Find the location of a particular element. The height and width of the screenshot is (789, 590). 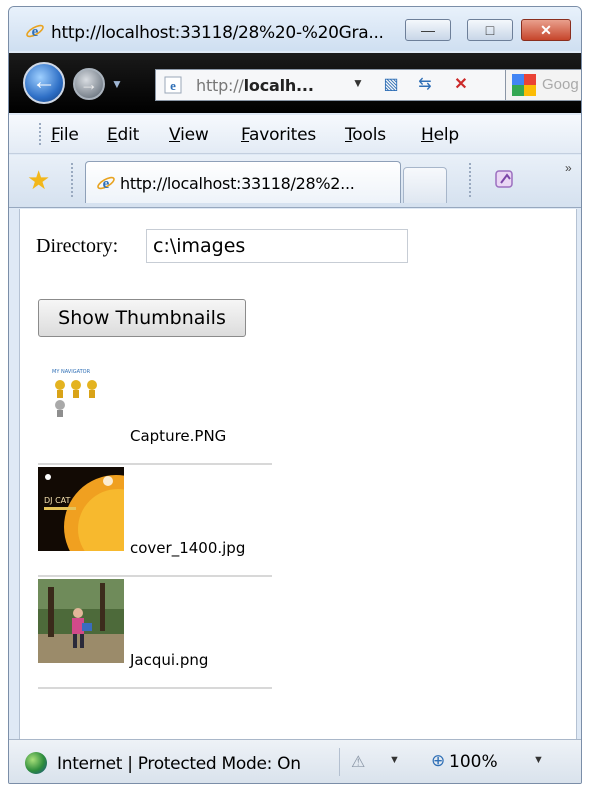

maximize-icon: □ is located at coordinates (490, 30).